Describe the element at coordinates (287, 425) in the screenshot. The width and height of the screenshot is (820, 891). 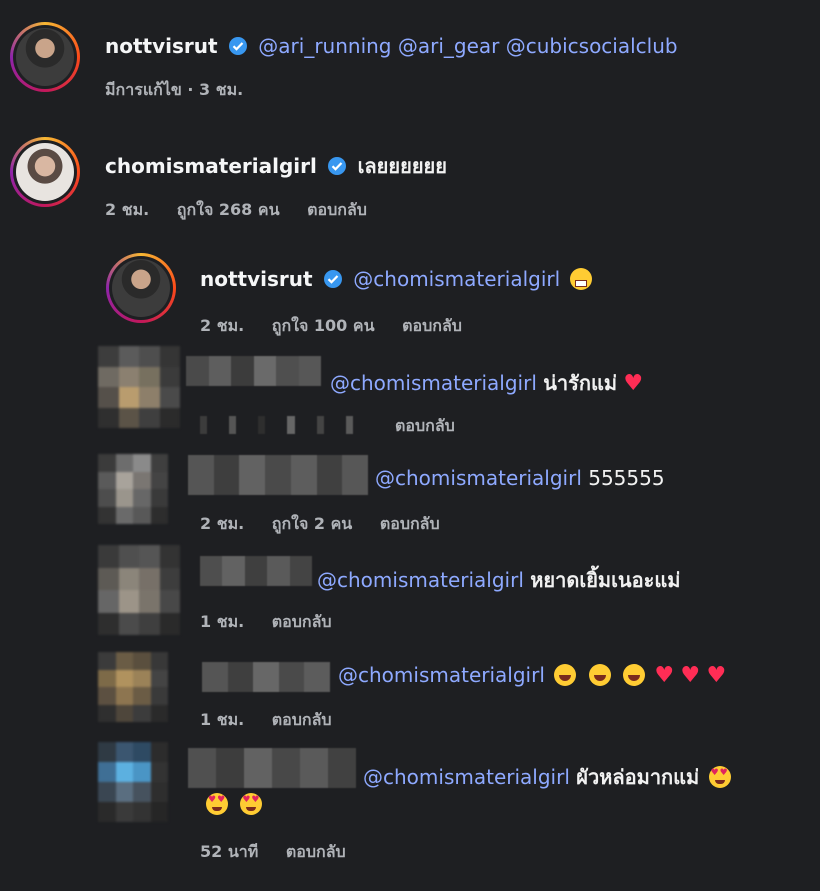
I see `blurred-meta` at that location.